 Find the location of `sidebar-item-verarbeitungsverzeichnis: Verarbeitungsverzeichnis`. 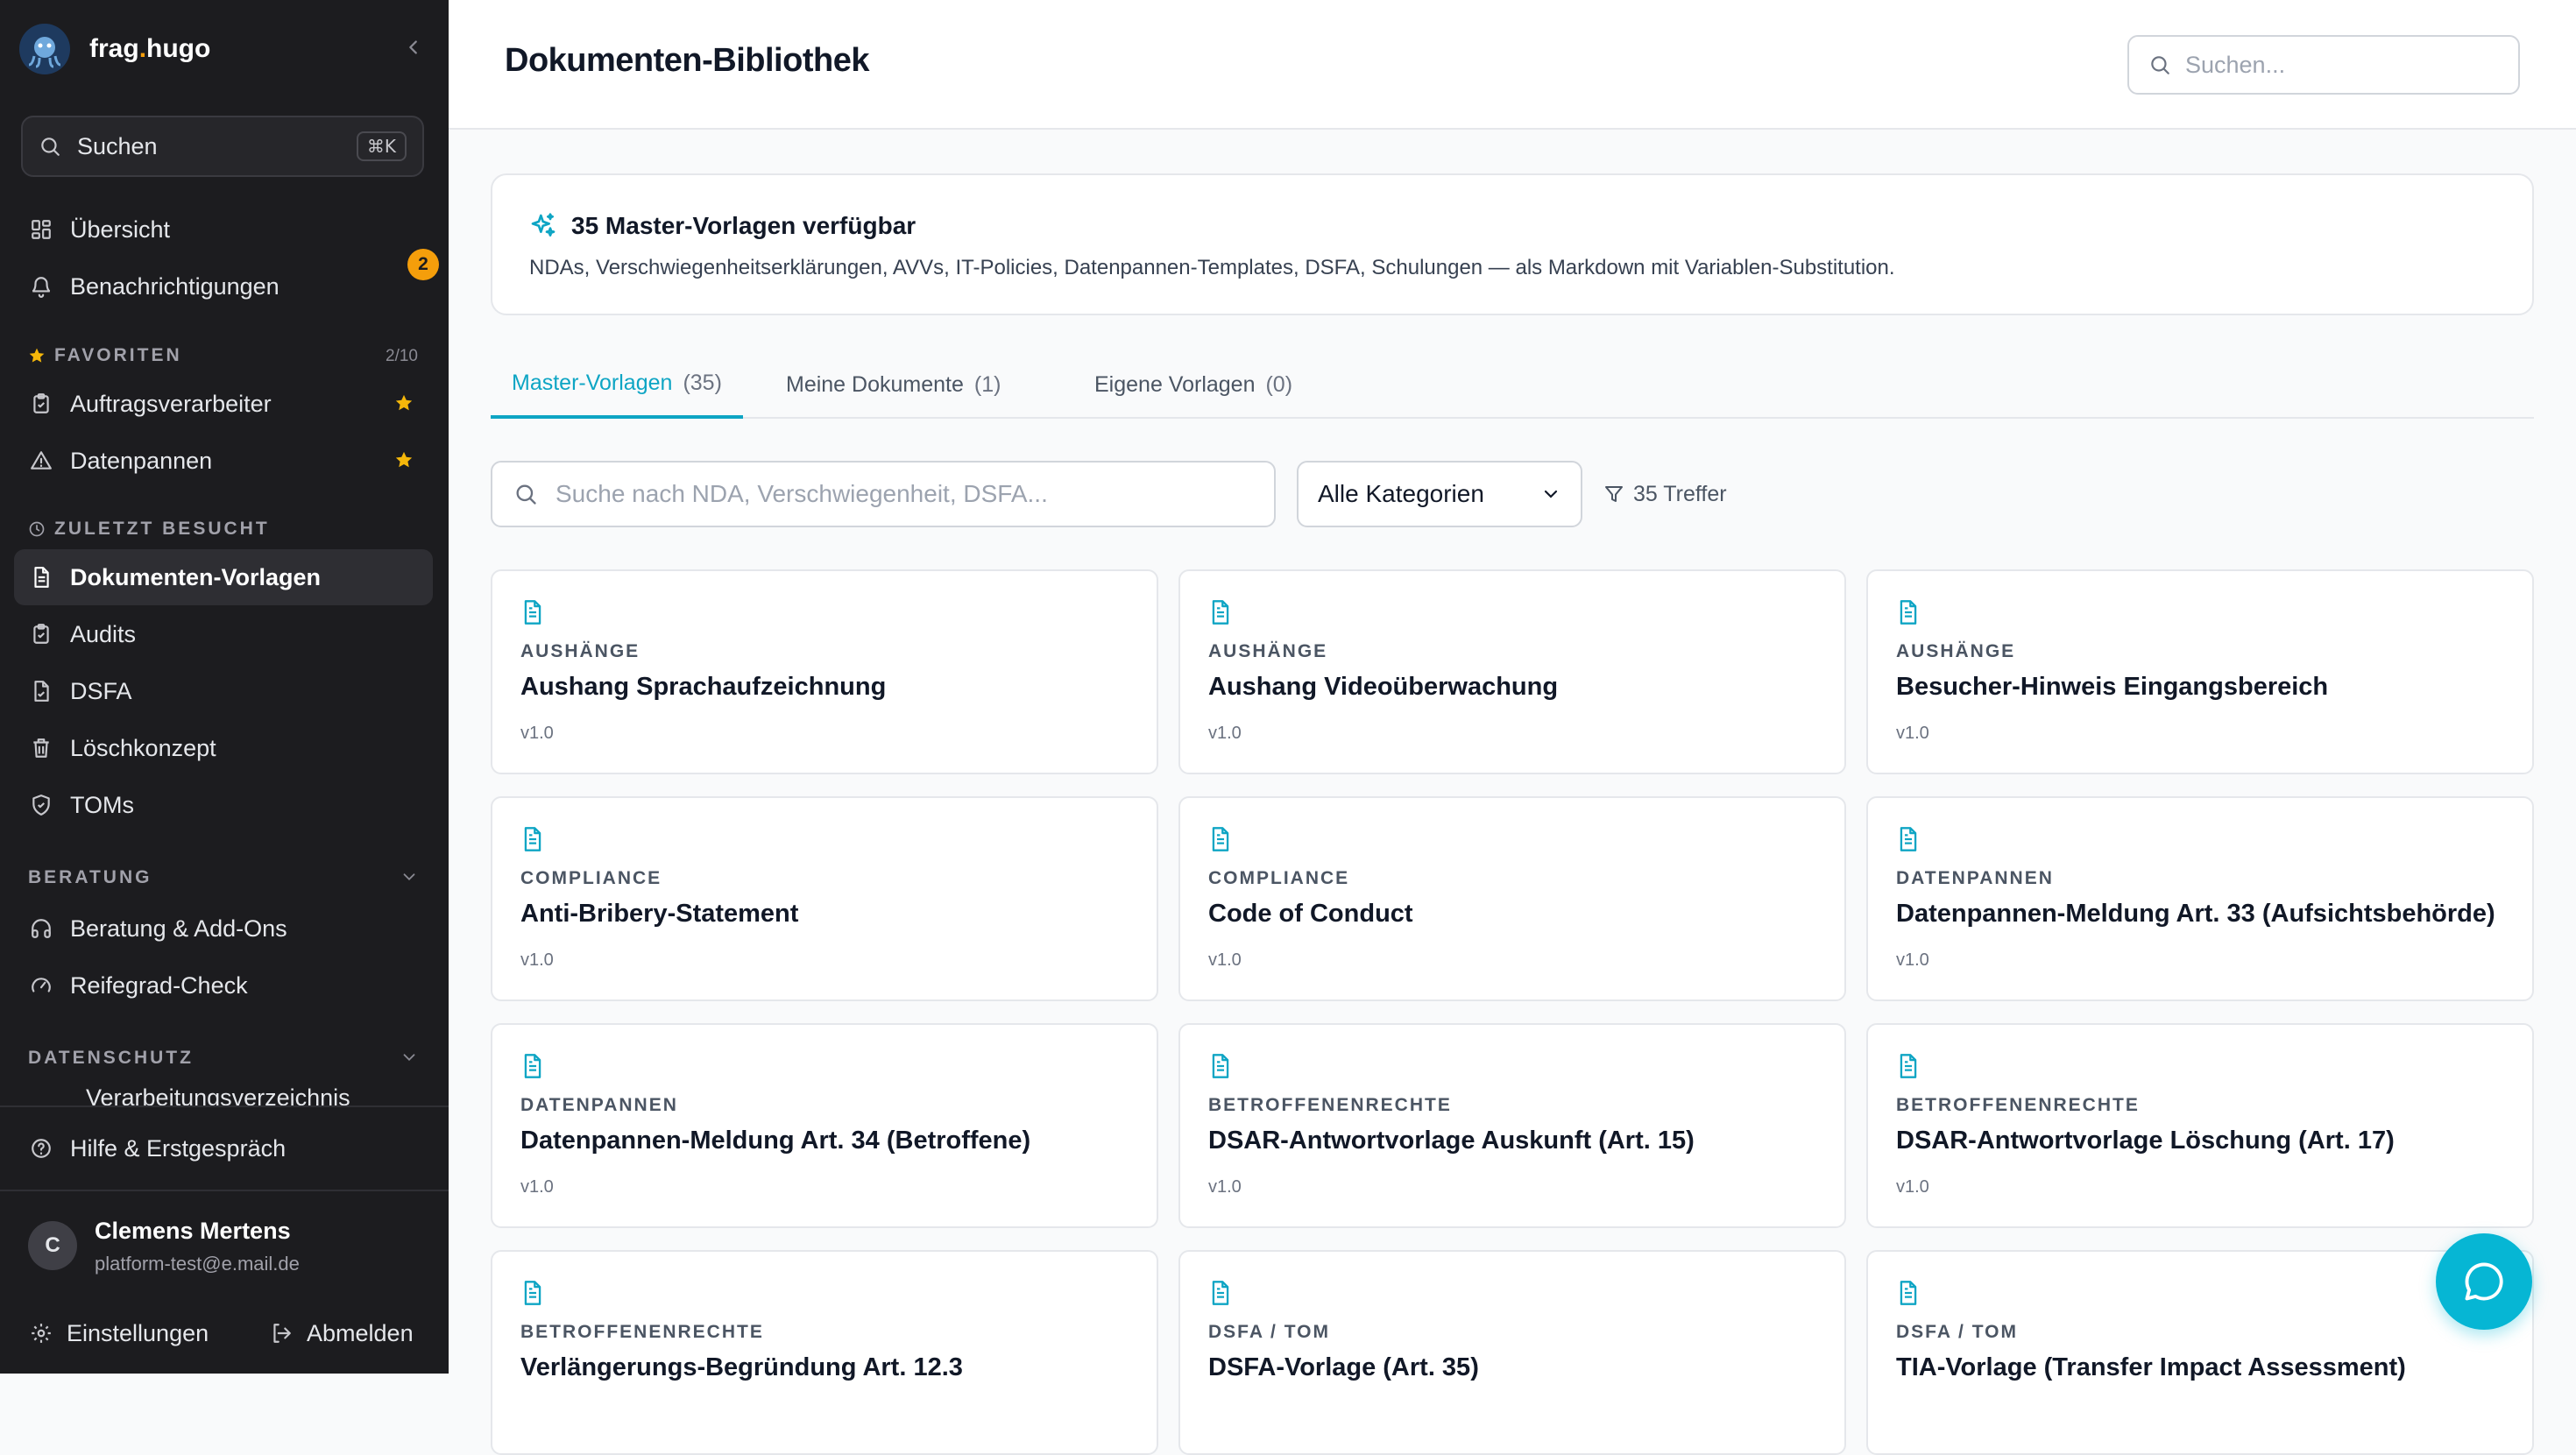

sidebar-item-verarbeitungsverzeichnis: Verarbeitungsverzeichnis is located at coordinates (223, 1094).